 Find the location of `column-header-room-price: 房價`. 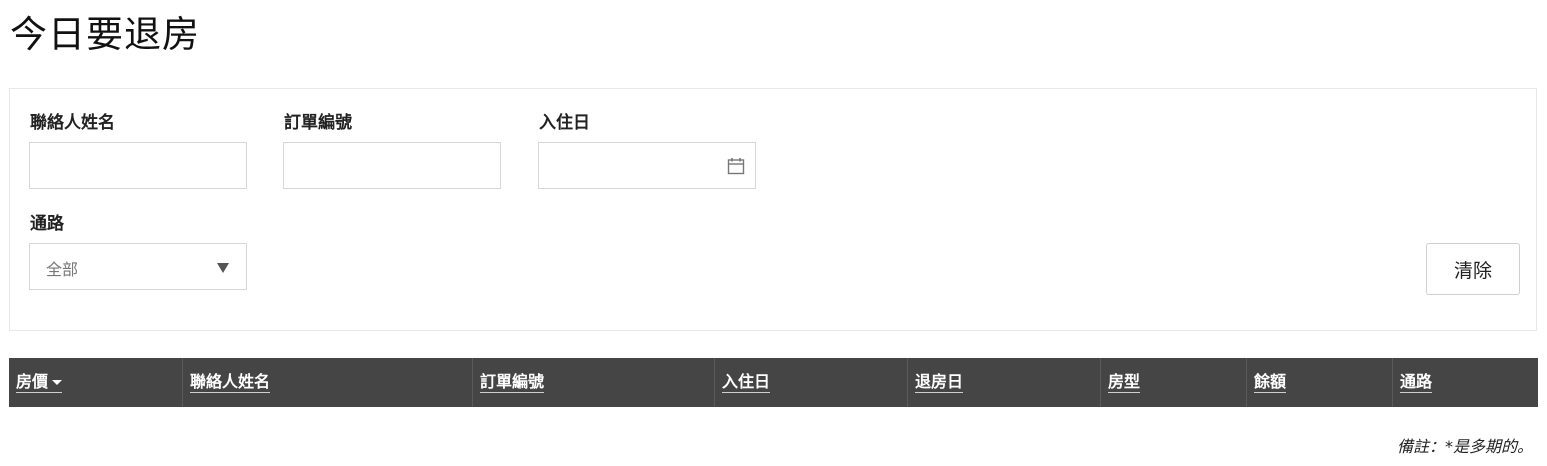

column-header-room-price: 房價 is located at coordinates (96, 382).